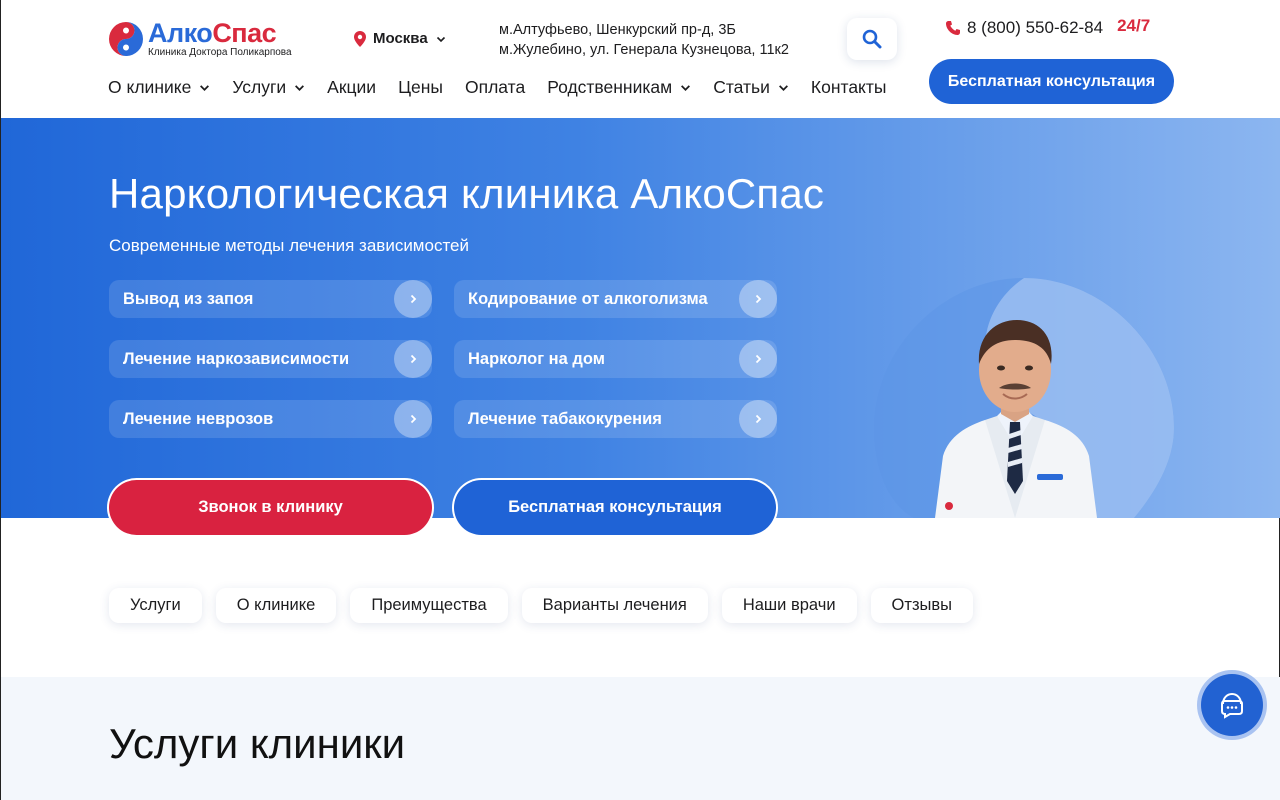  Describe the element at coordinates (270, 299) in the screenshot. I see `service-link-binge-withdrawal: Вывод из запоя` at that location.